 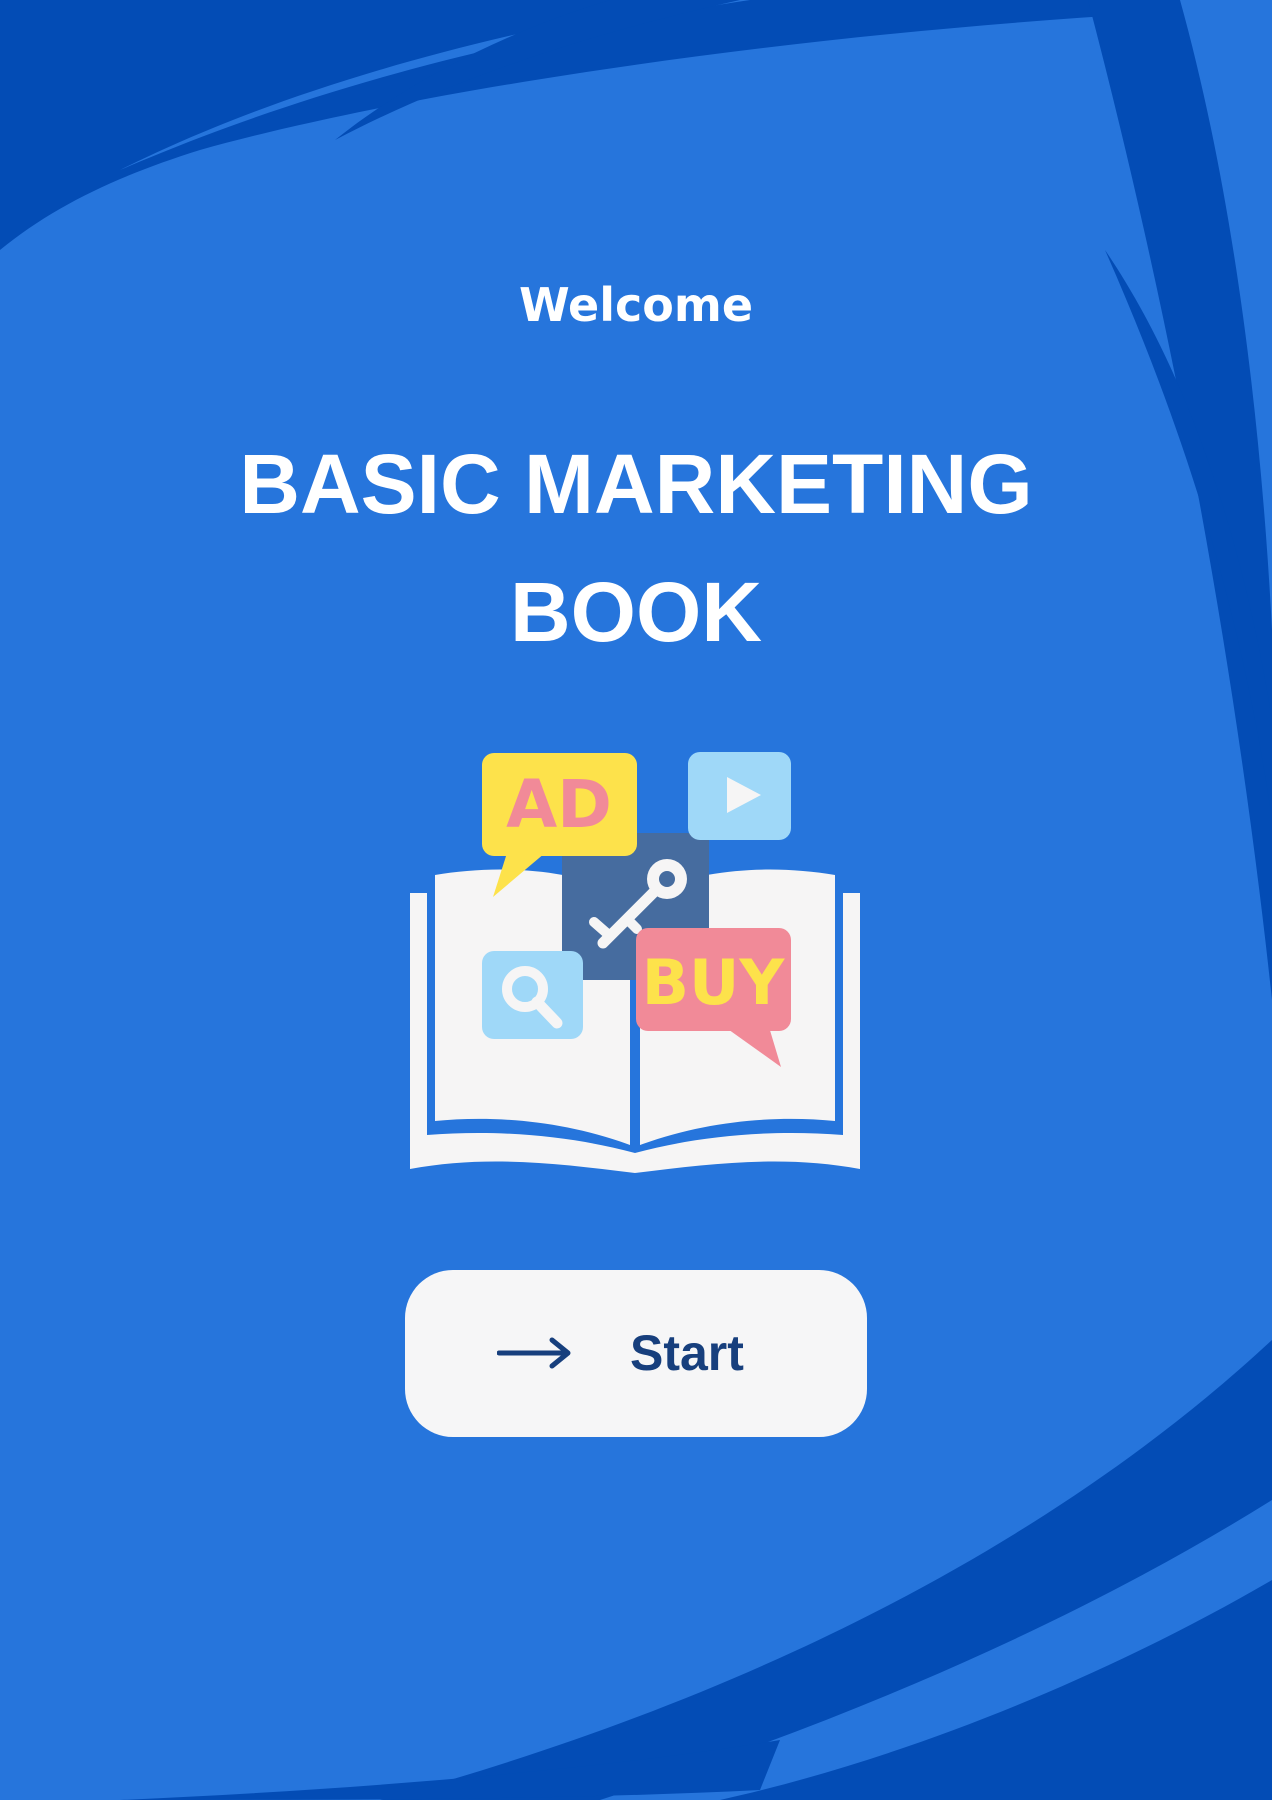 I want to click on search-icon, so click(x=532, y=995).